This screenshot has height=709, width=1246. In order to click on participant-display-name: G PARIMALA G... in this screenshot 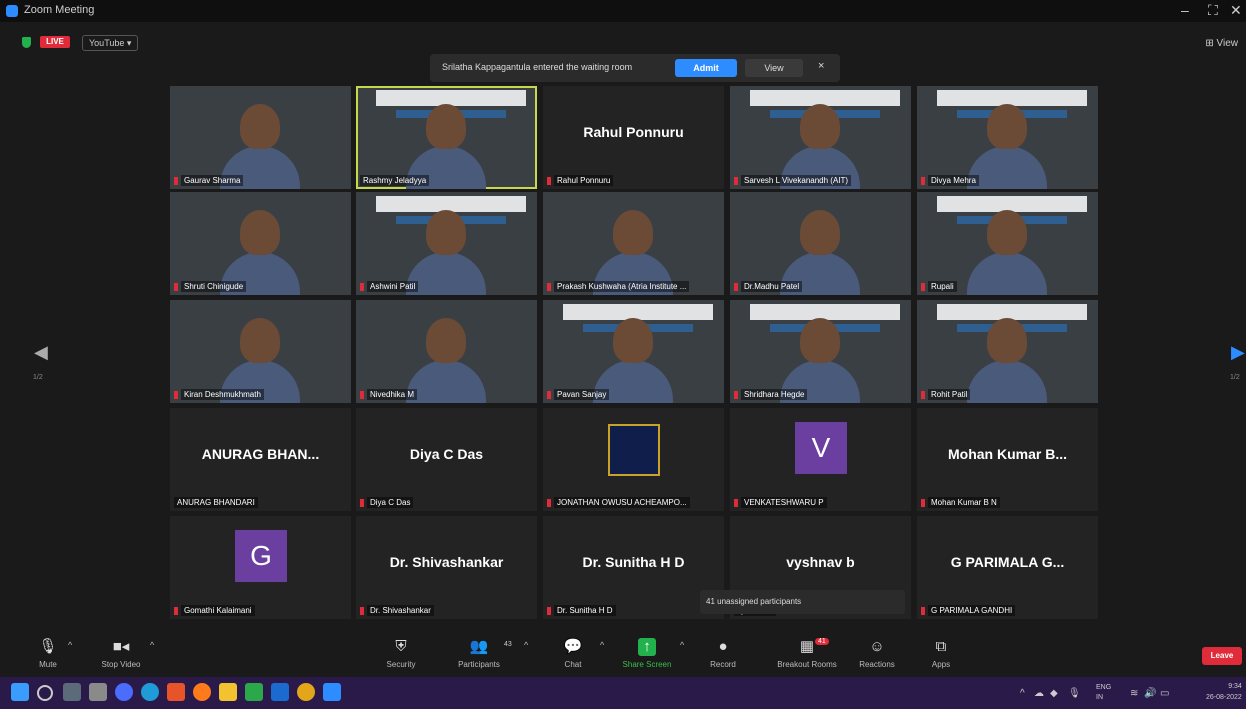, I will do `click(1007, 562)`.